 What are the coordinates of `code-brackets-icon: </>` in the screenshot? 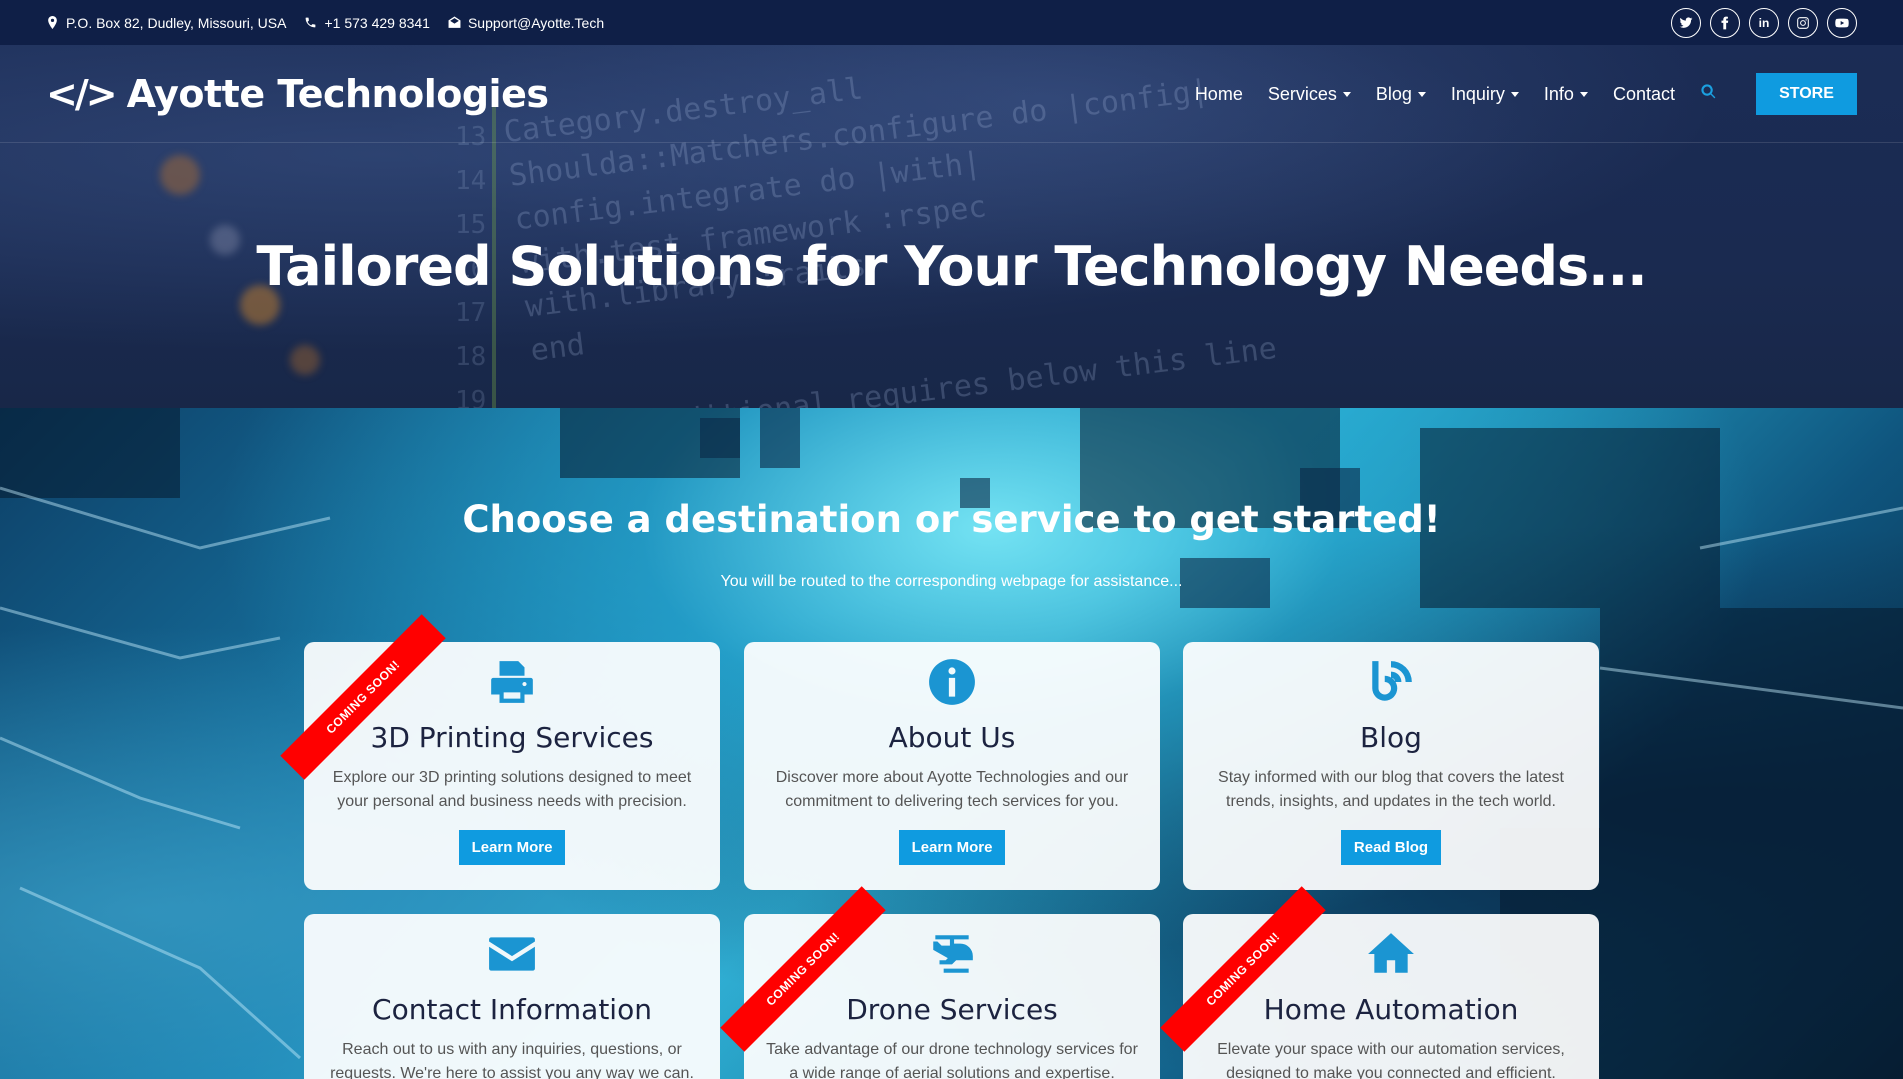 It's located at (82, 93).